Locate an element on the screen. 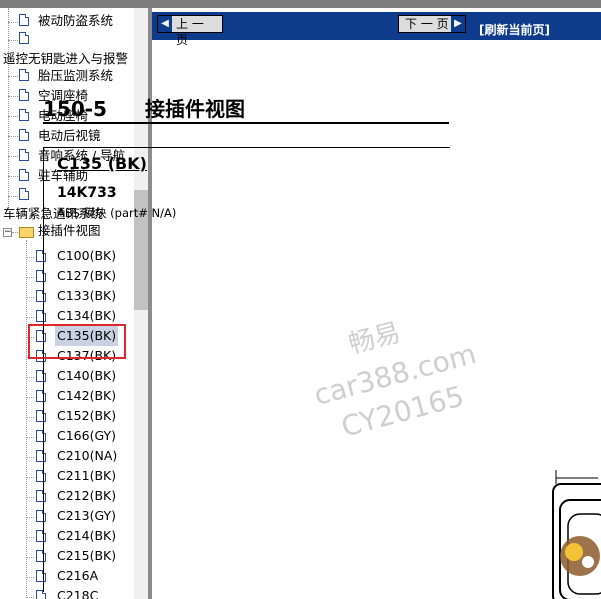 Image resolution: width=601 pixels, height=599 pixels. title-underline is located at coordinates (246, 123).